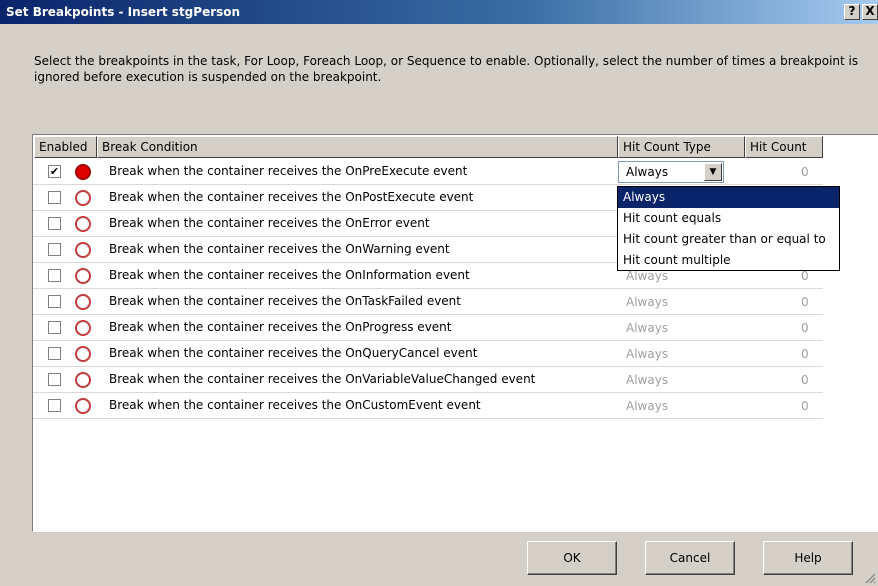 The image size is (878, 586). I want to click on enabled-checkbox: ✔, so click(54, 171).